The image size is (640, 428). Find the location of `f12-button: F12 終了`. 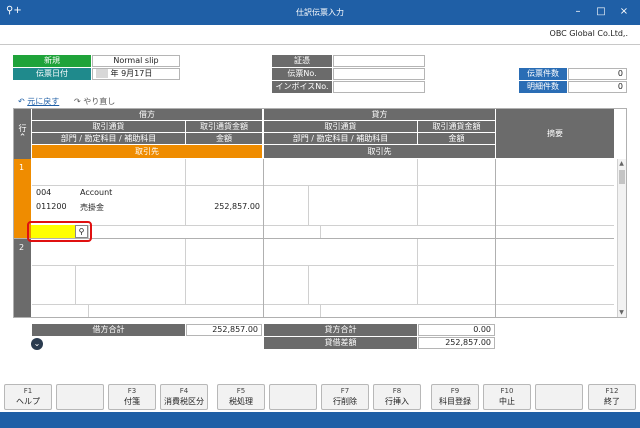

f12-button: F12 終了 is located at coordinates (612, 397).